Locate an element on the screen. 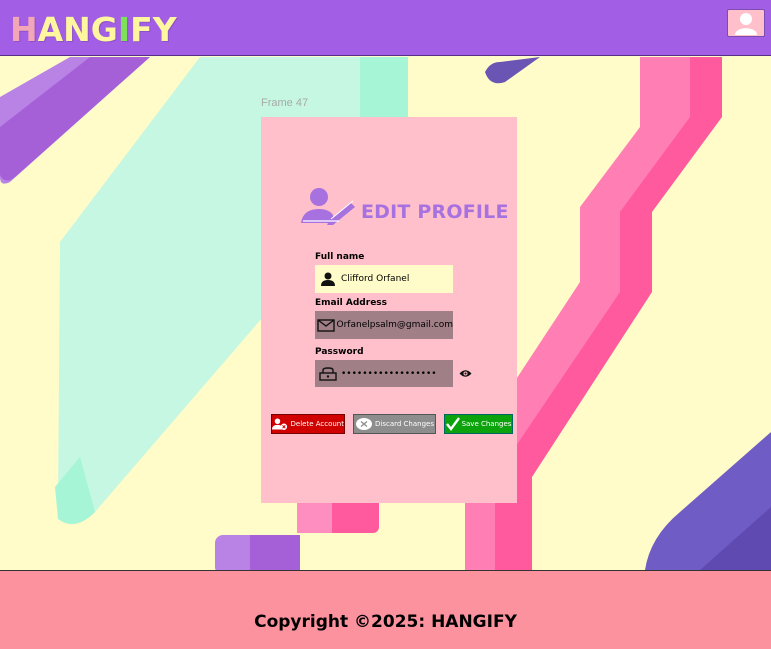  profile-avatar-button is located at coordinates (746, 23).